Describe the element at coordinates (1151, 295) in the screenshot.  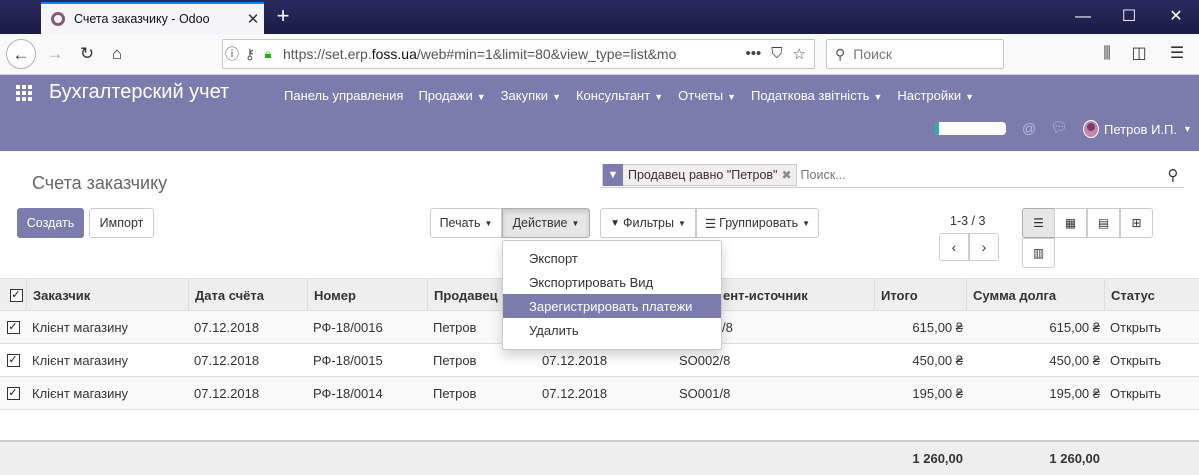
I see `column-header: Статус` at that location.